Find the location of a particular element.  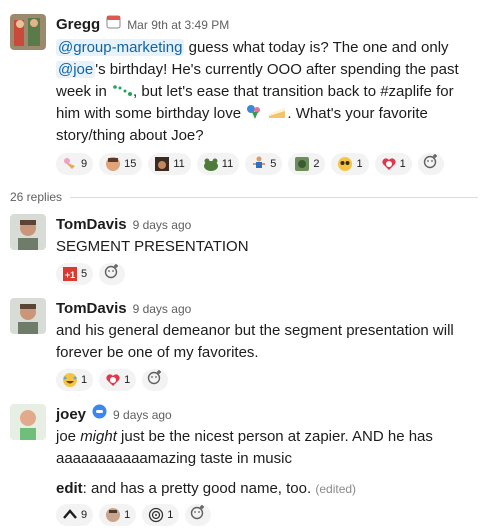

timestamp: Mar 9th at 3:49 PM is located at coordinates (178, 25).